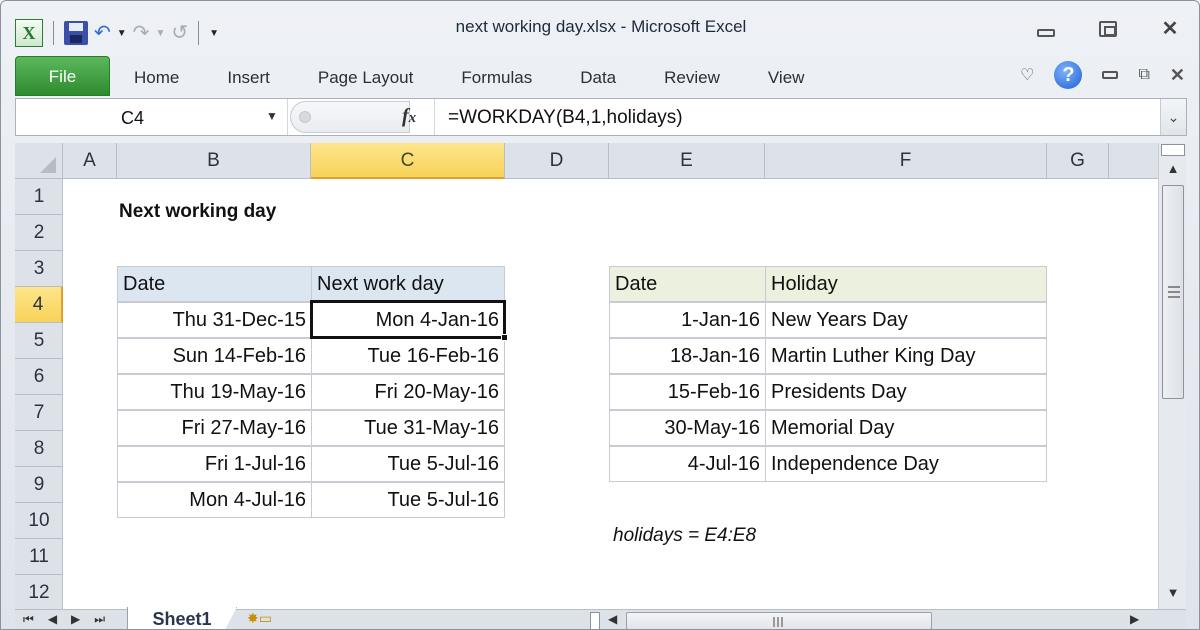 Image resolution: width=1200 pixels, height=630 pixels. Describe the element at coordinates (39, 377) in the screenshot. I see `row-header-6: 6` at that location.